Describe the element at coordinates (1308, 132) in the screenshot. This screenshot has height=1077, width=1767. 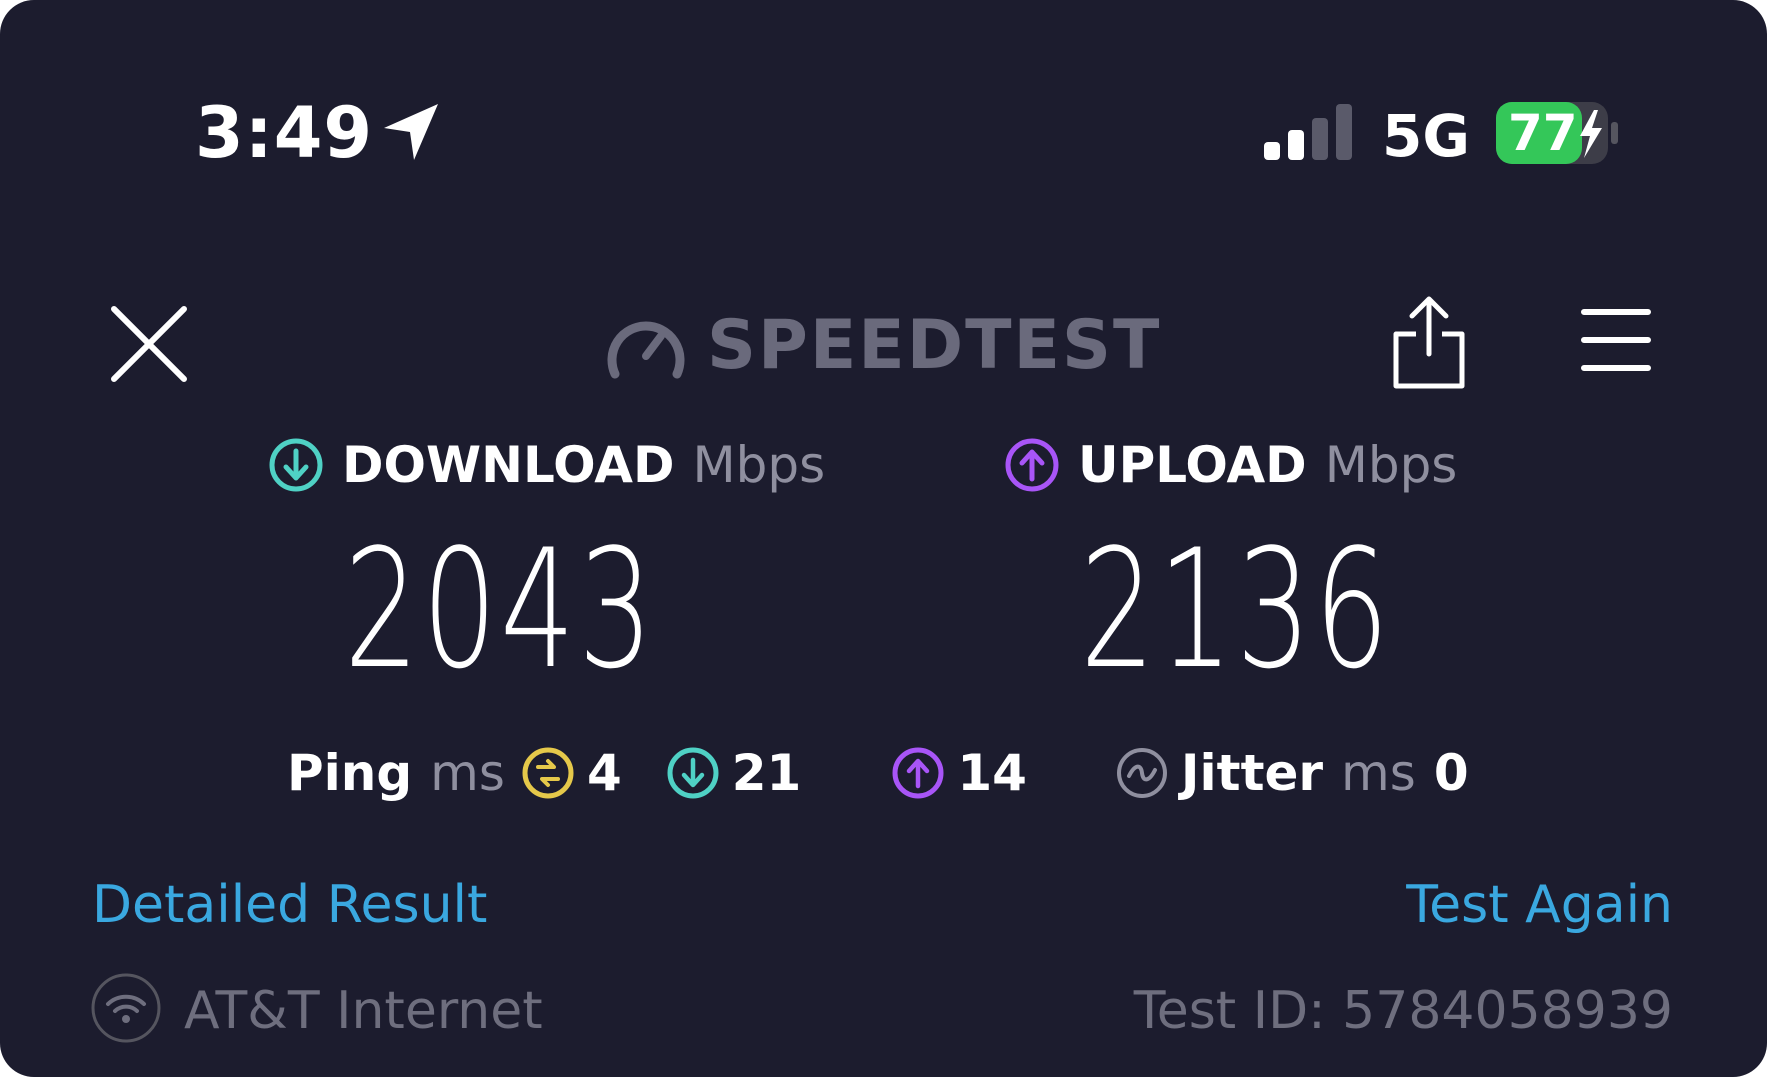
I see `cellular-signal-icon` at that location.